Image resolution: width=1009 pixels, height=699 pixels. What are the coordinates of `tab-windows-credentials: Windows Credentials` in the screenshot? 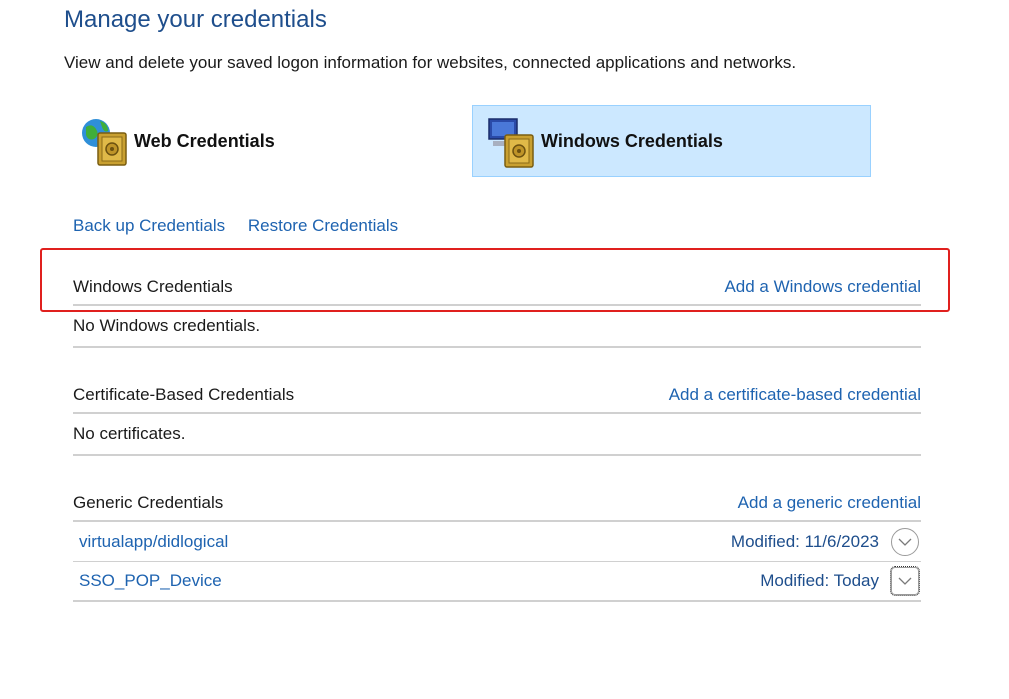 It's located at (671, 141).